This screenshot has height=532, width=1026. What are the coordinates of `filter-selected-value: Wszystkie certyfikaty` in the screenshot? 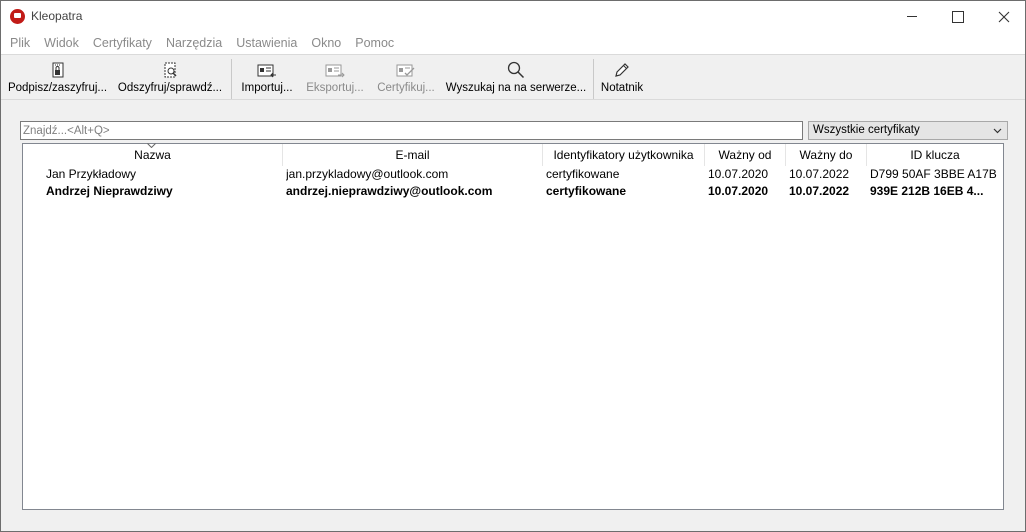 It's located at (866, 130).